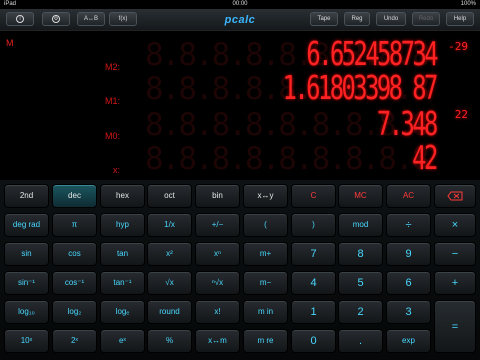 The width and height of the screenshot is (480, 360). I want to click on second-function-key: 2nd, so click(26, 196).